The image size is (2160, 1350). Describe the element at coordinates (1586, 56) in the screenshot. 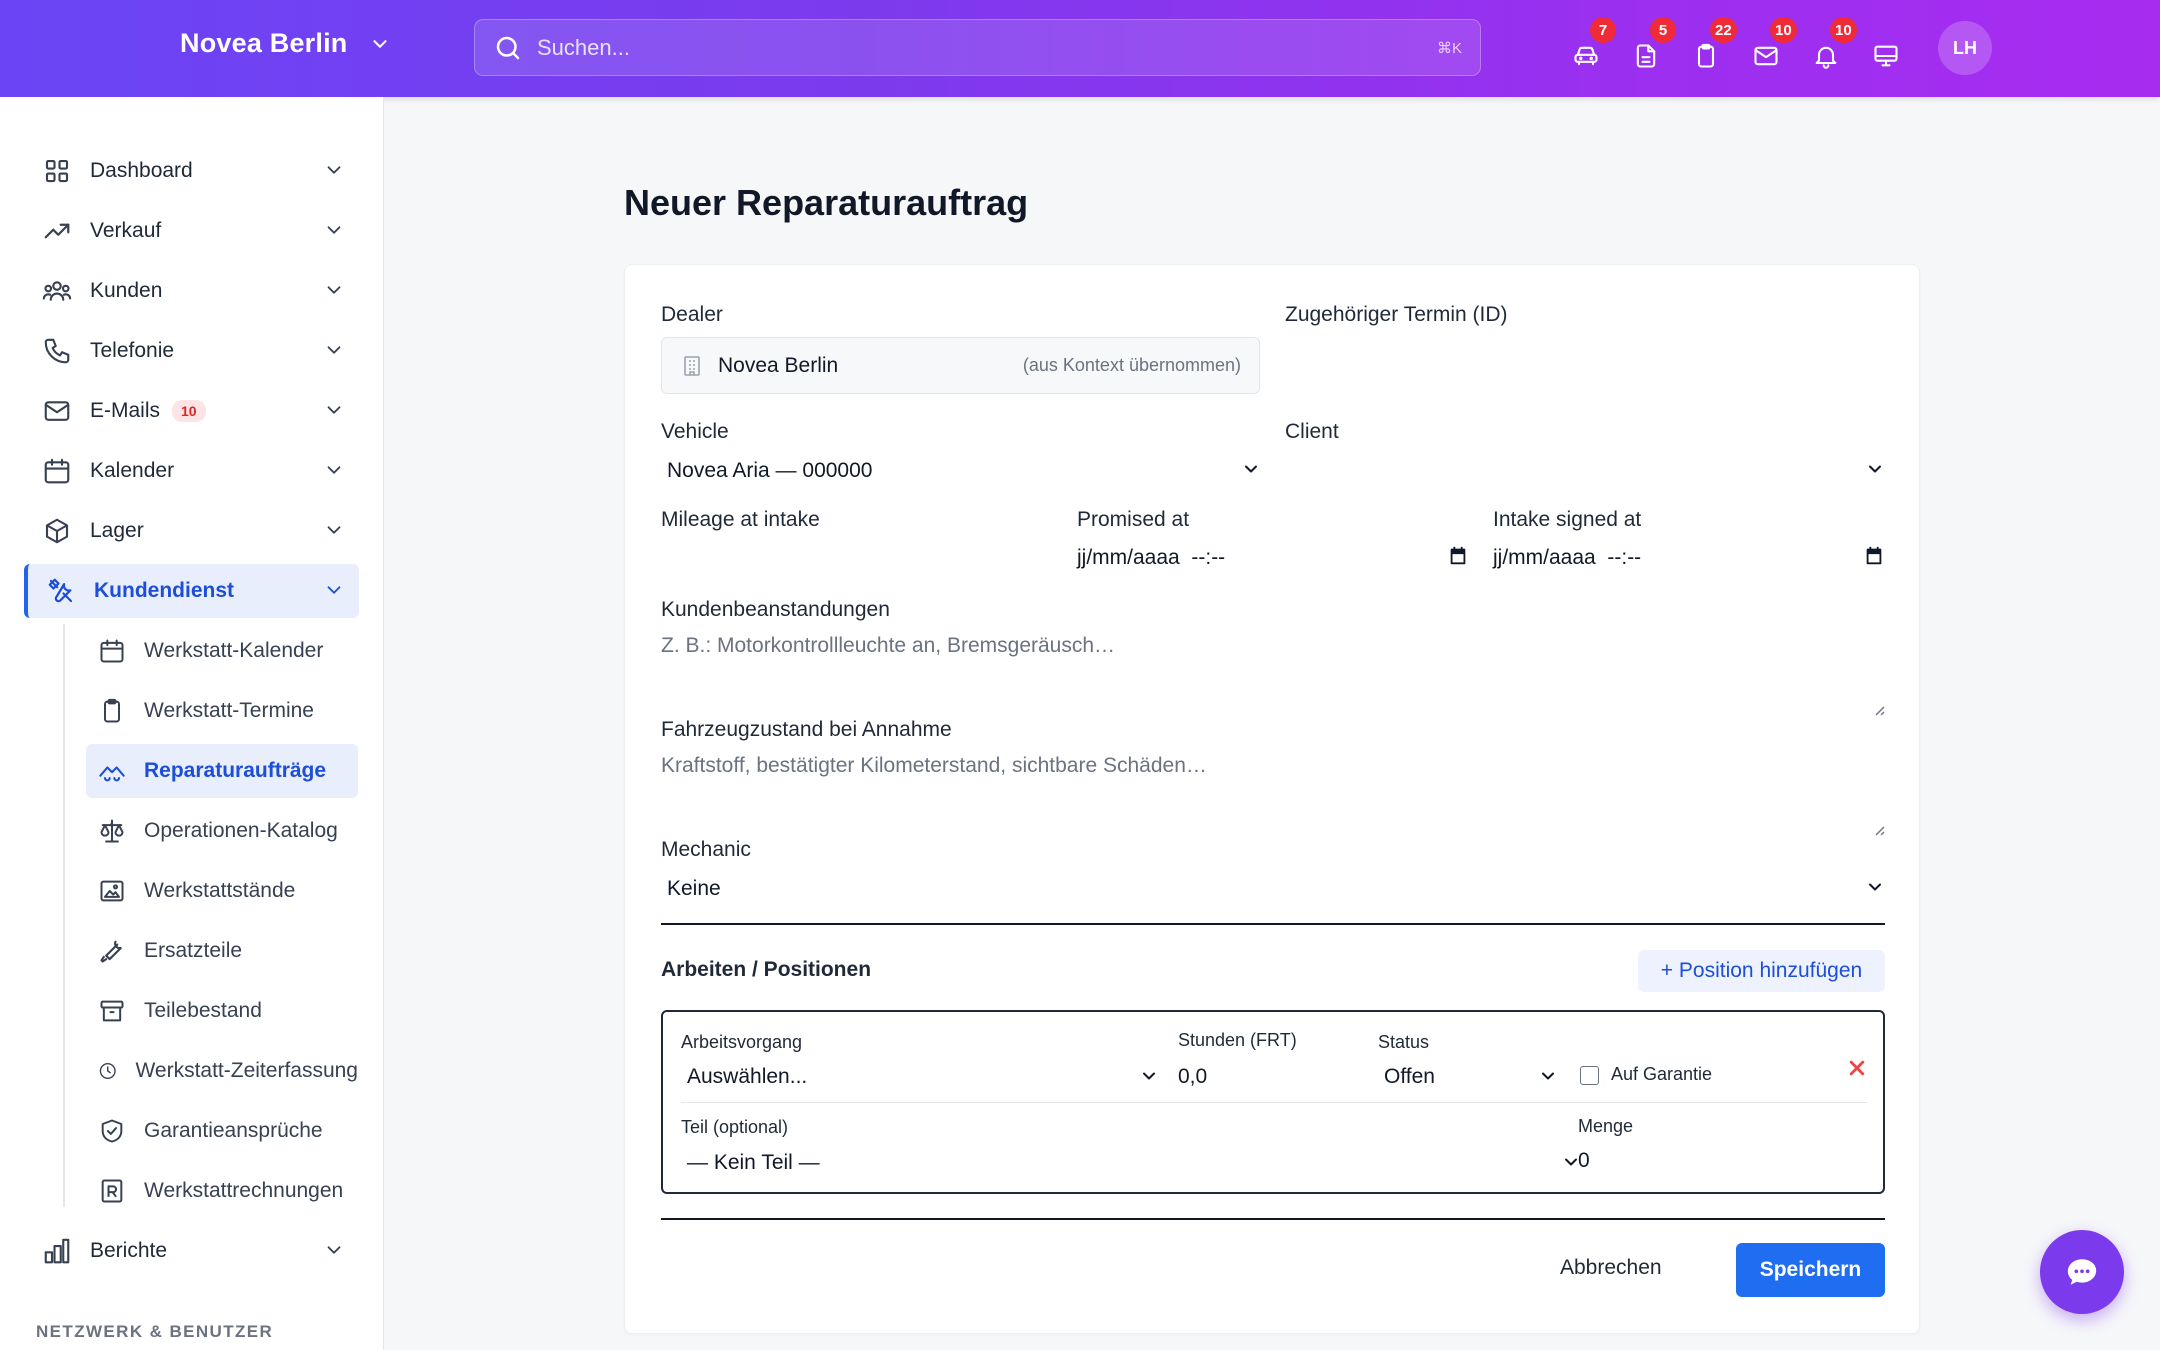

I see `vehicle-icon` at that location.